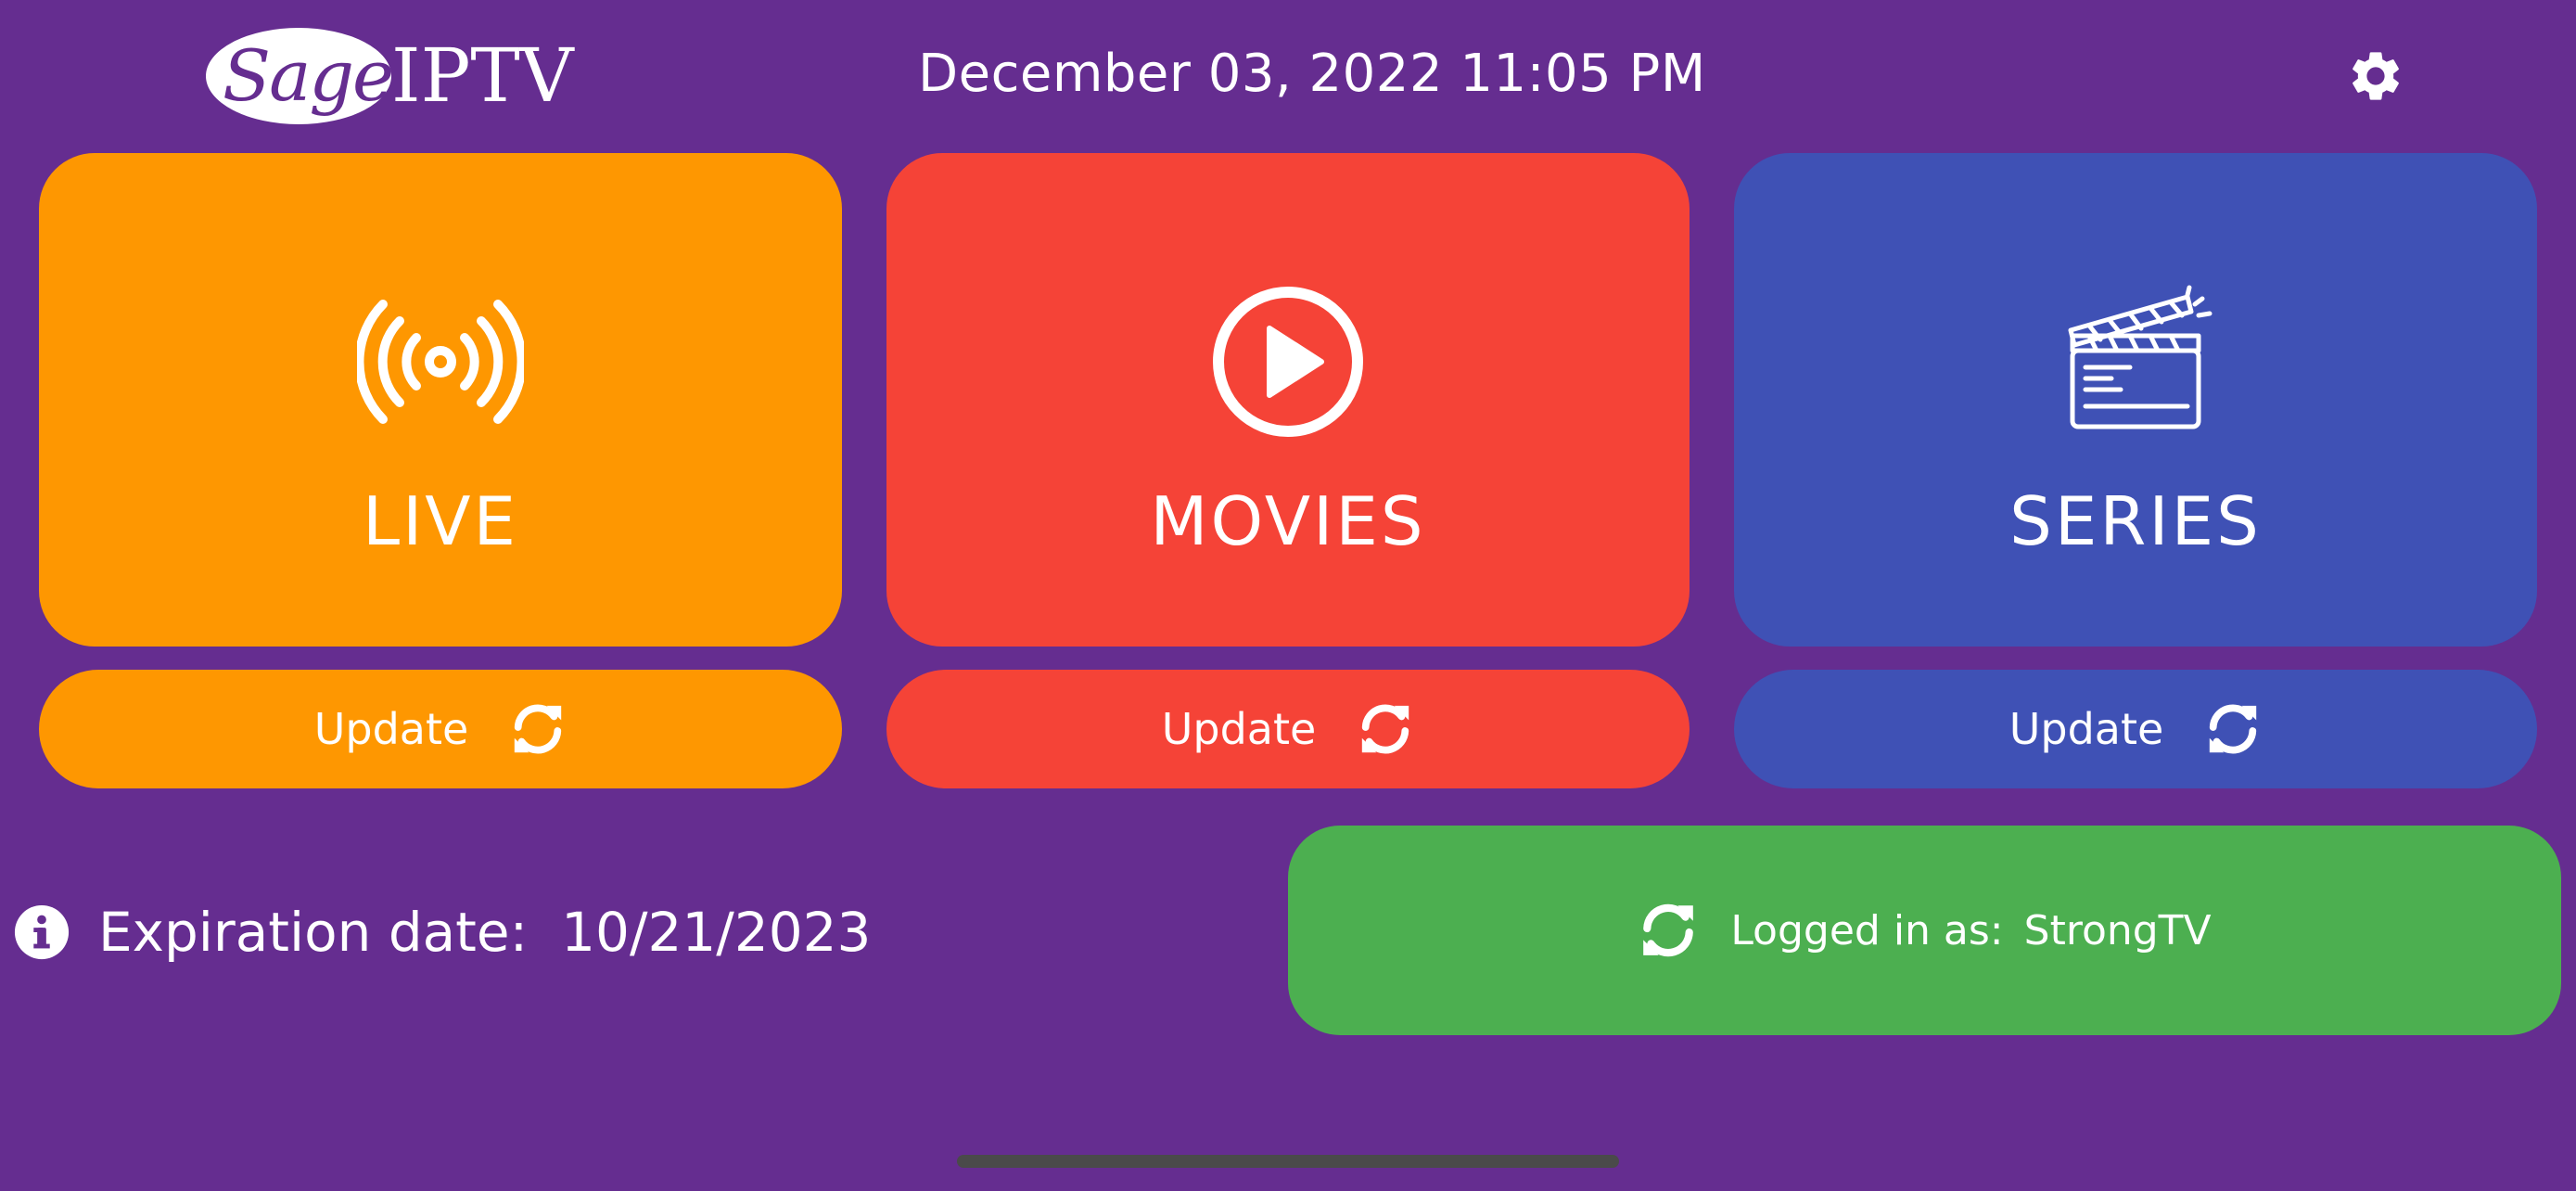  I want to click on expiration-info: Expiration date: 10/21/2023, so click(442, 932).